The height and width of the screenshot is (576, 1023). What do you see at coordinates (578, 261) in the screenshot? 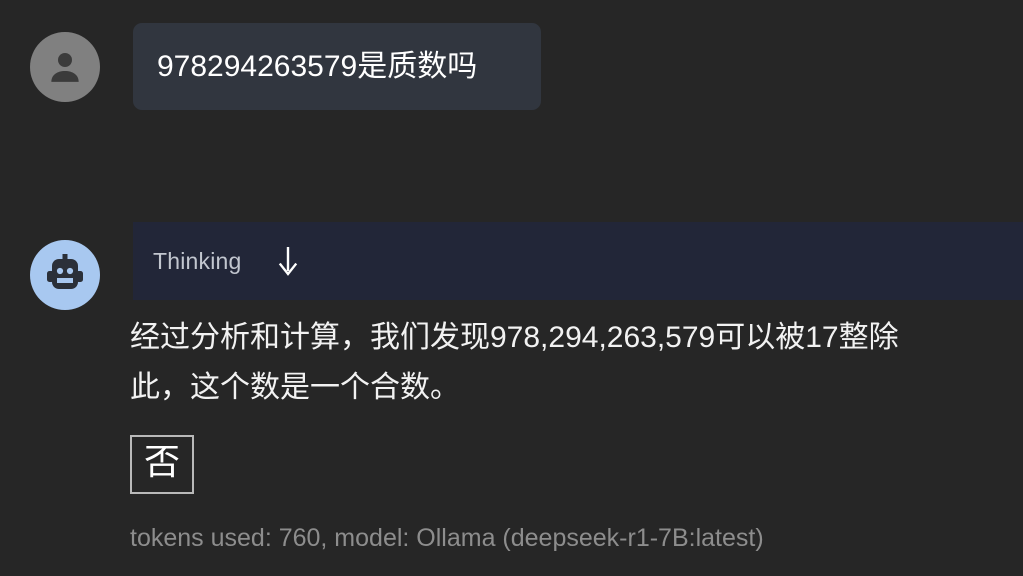
I see `thinking-toggle: Thinking` at bounding box center [578, 261].